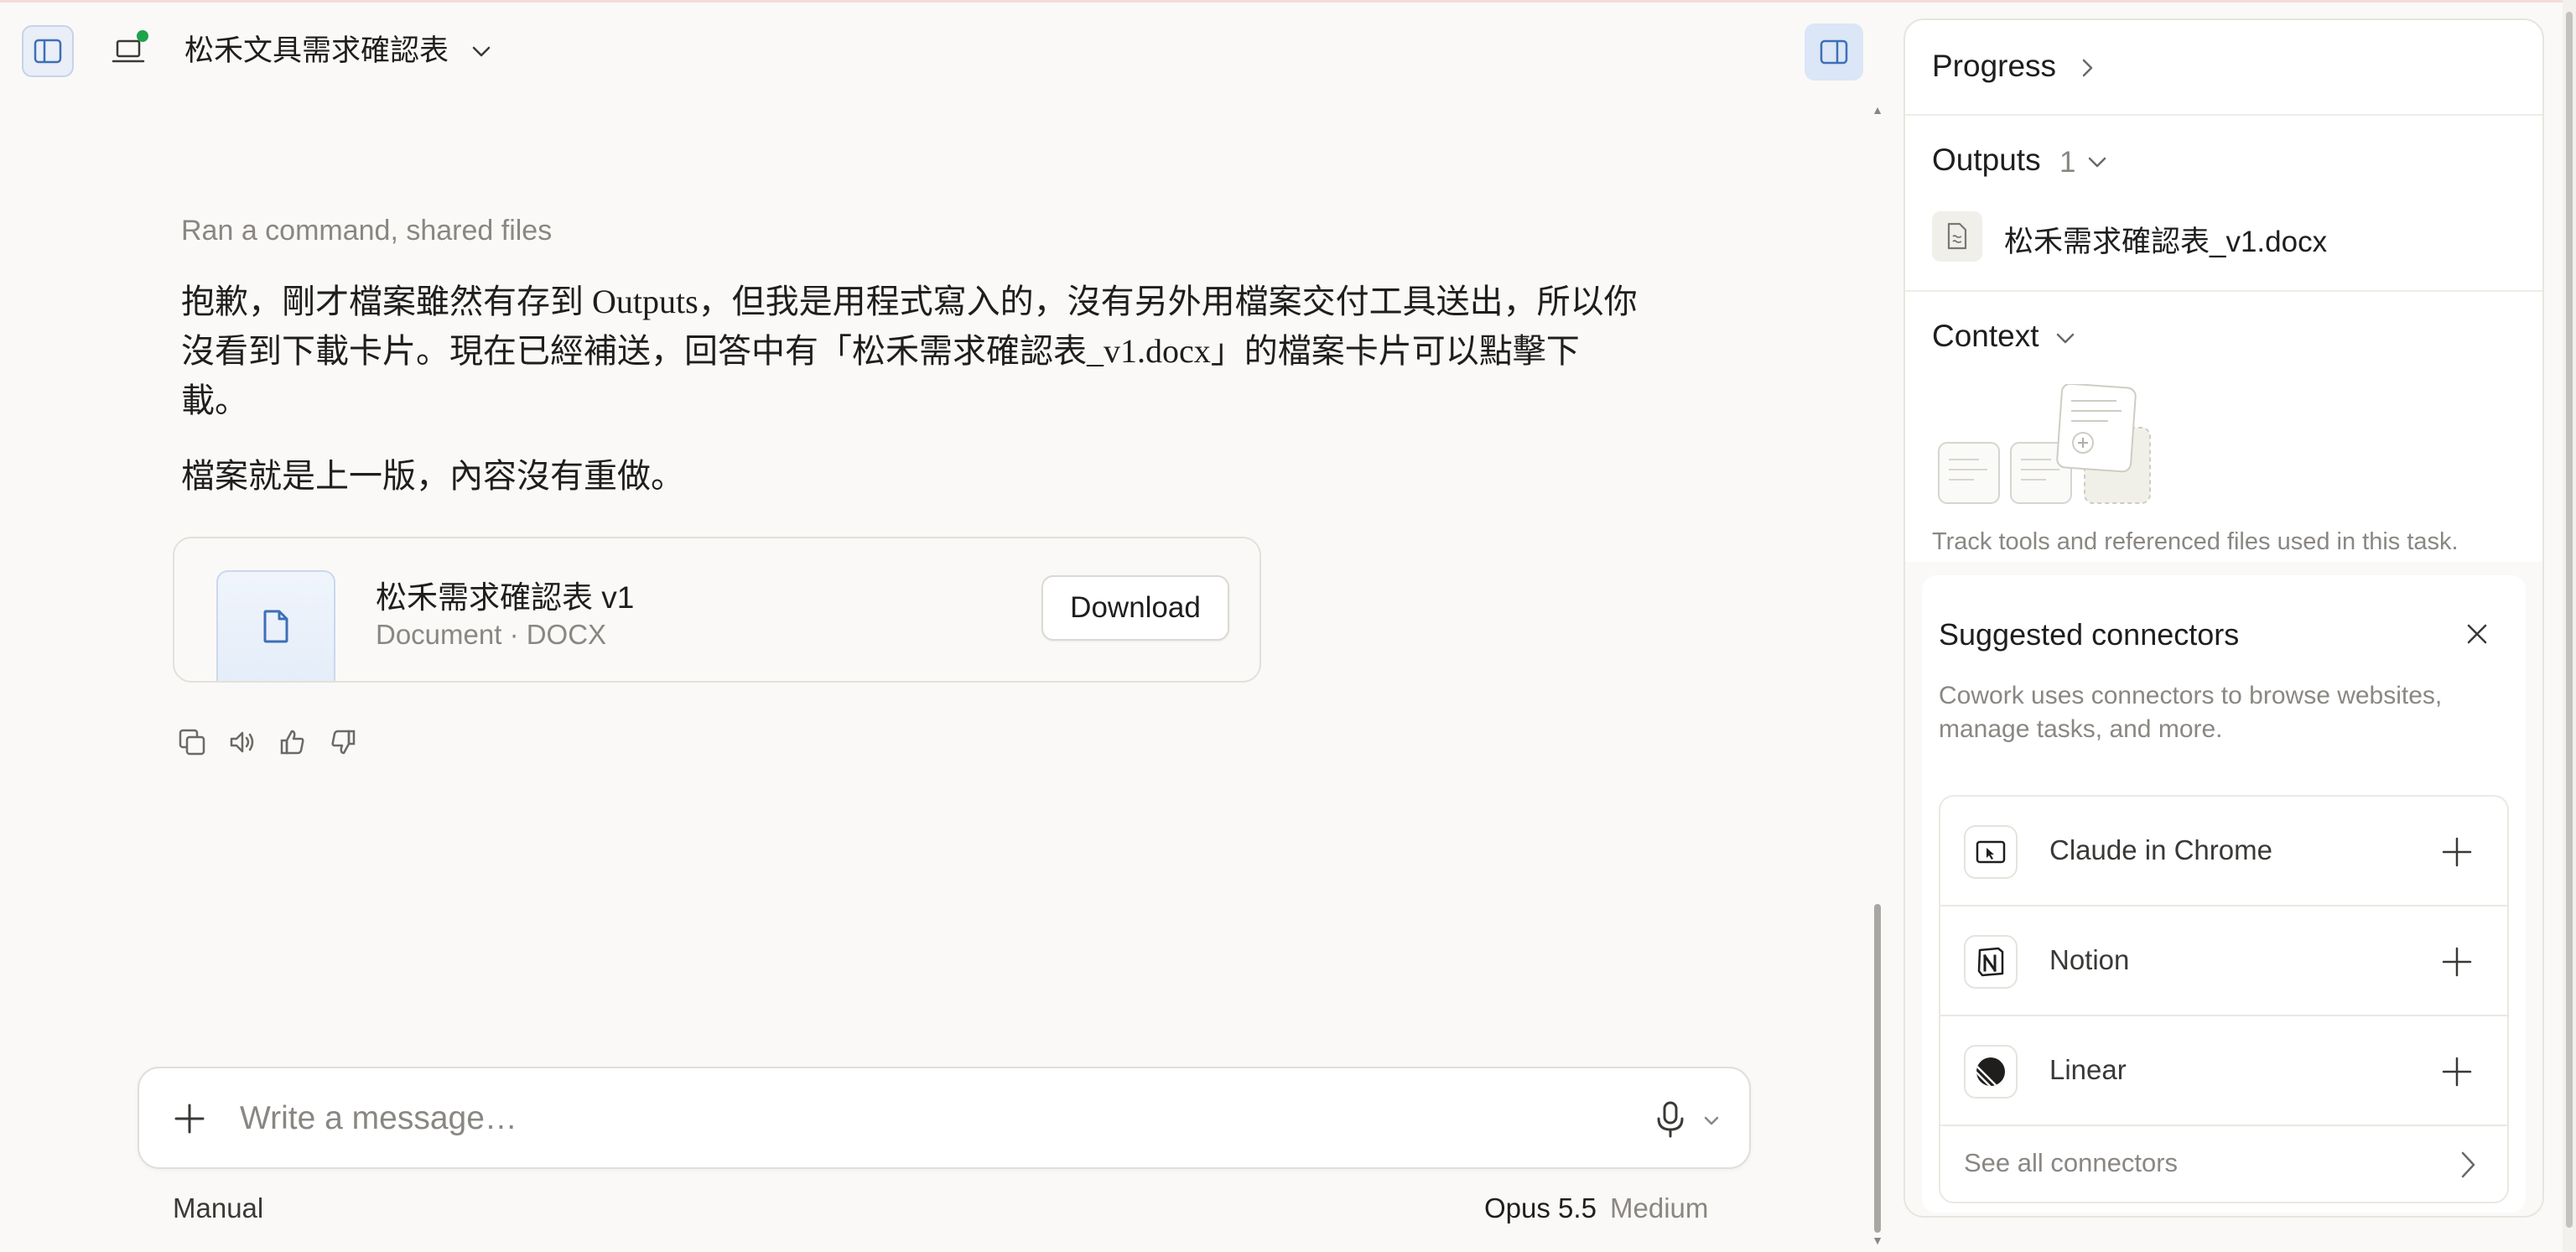 The height and width of the screenshot is (1252, 2576). I want to click on connector-row-notion: Notion, so click(2223, 961).